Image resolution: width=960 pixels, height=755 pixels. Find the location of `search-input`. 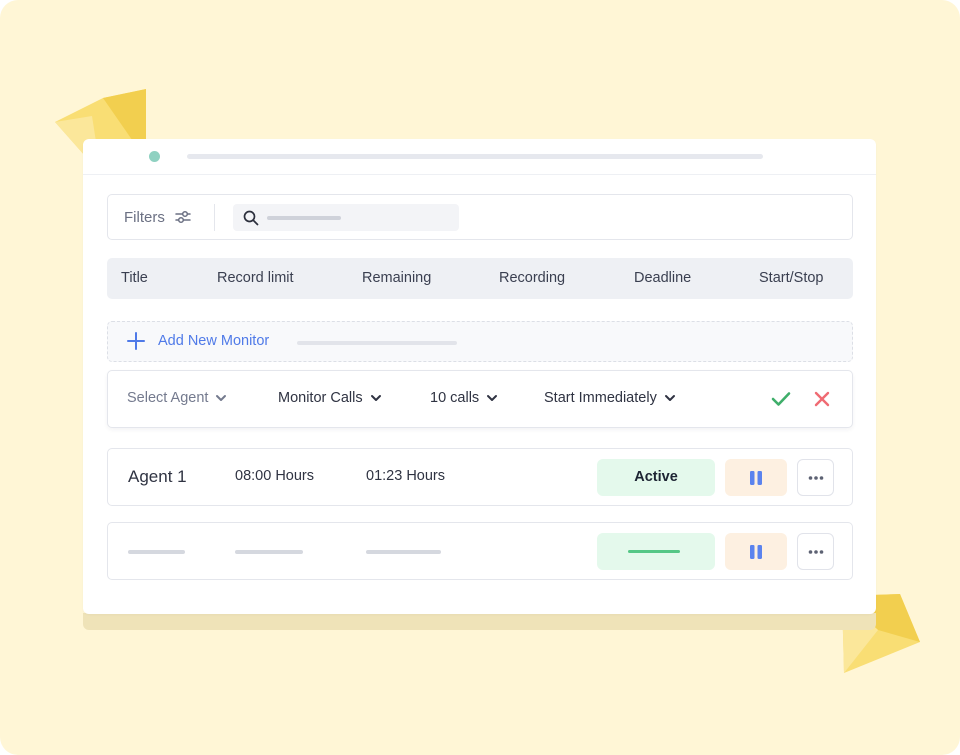

search-input is located at coordinates (346, 217).